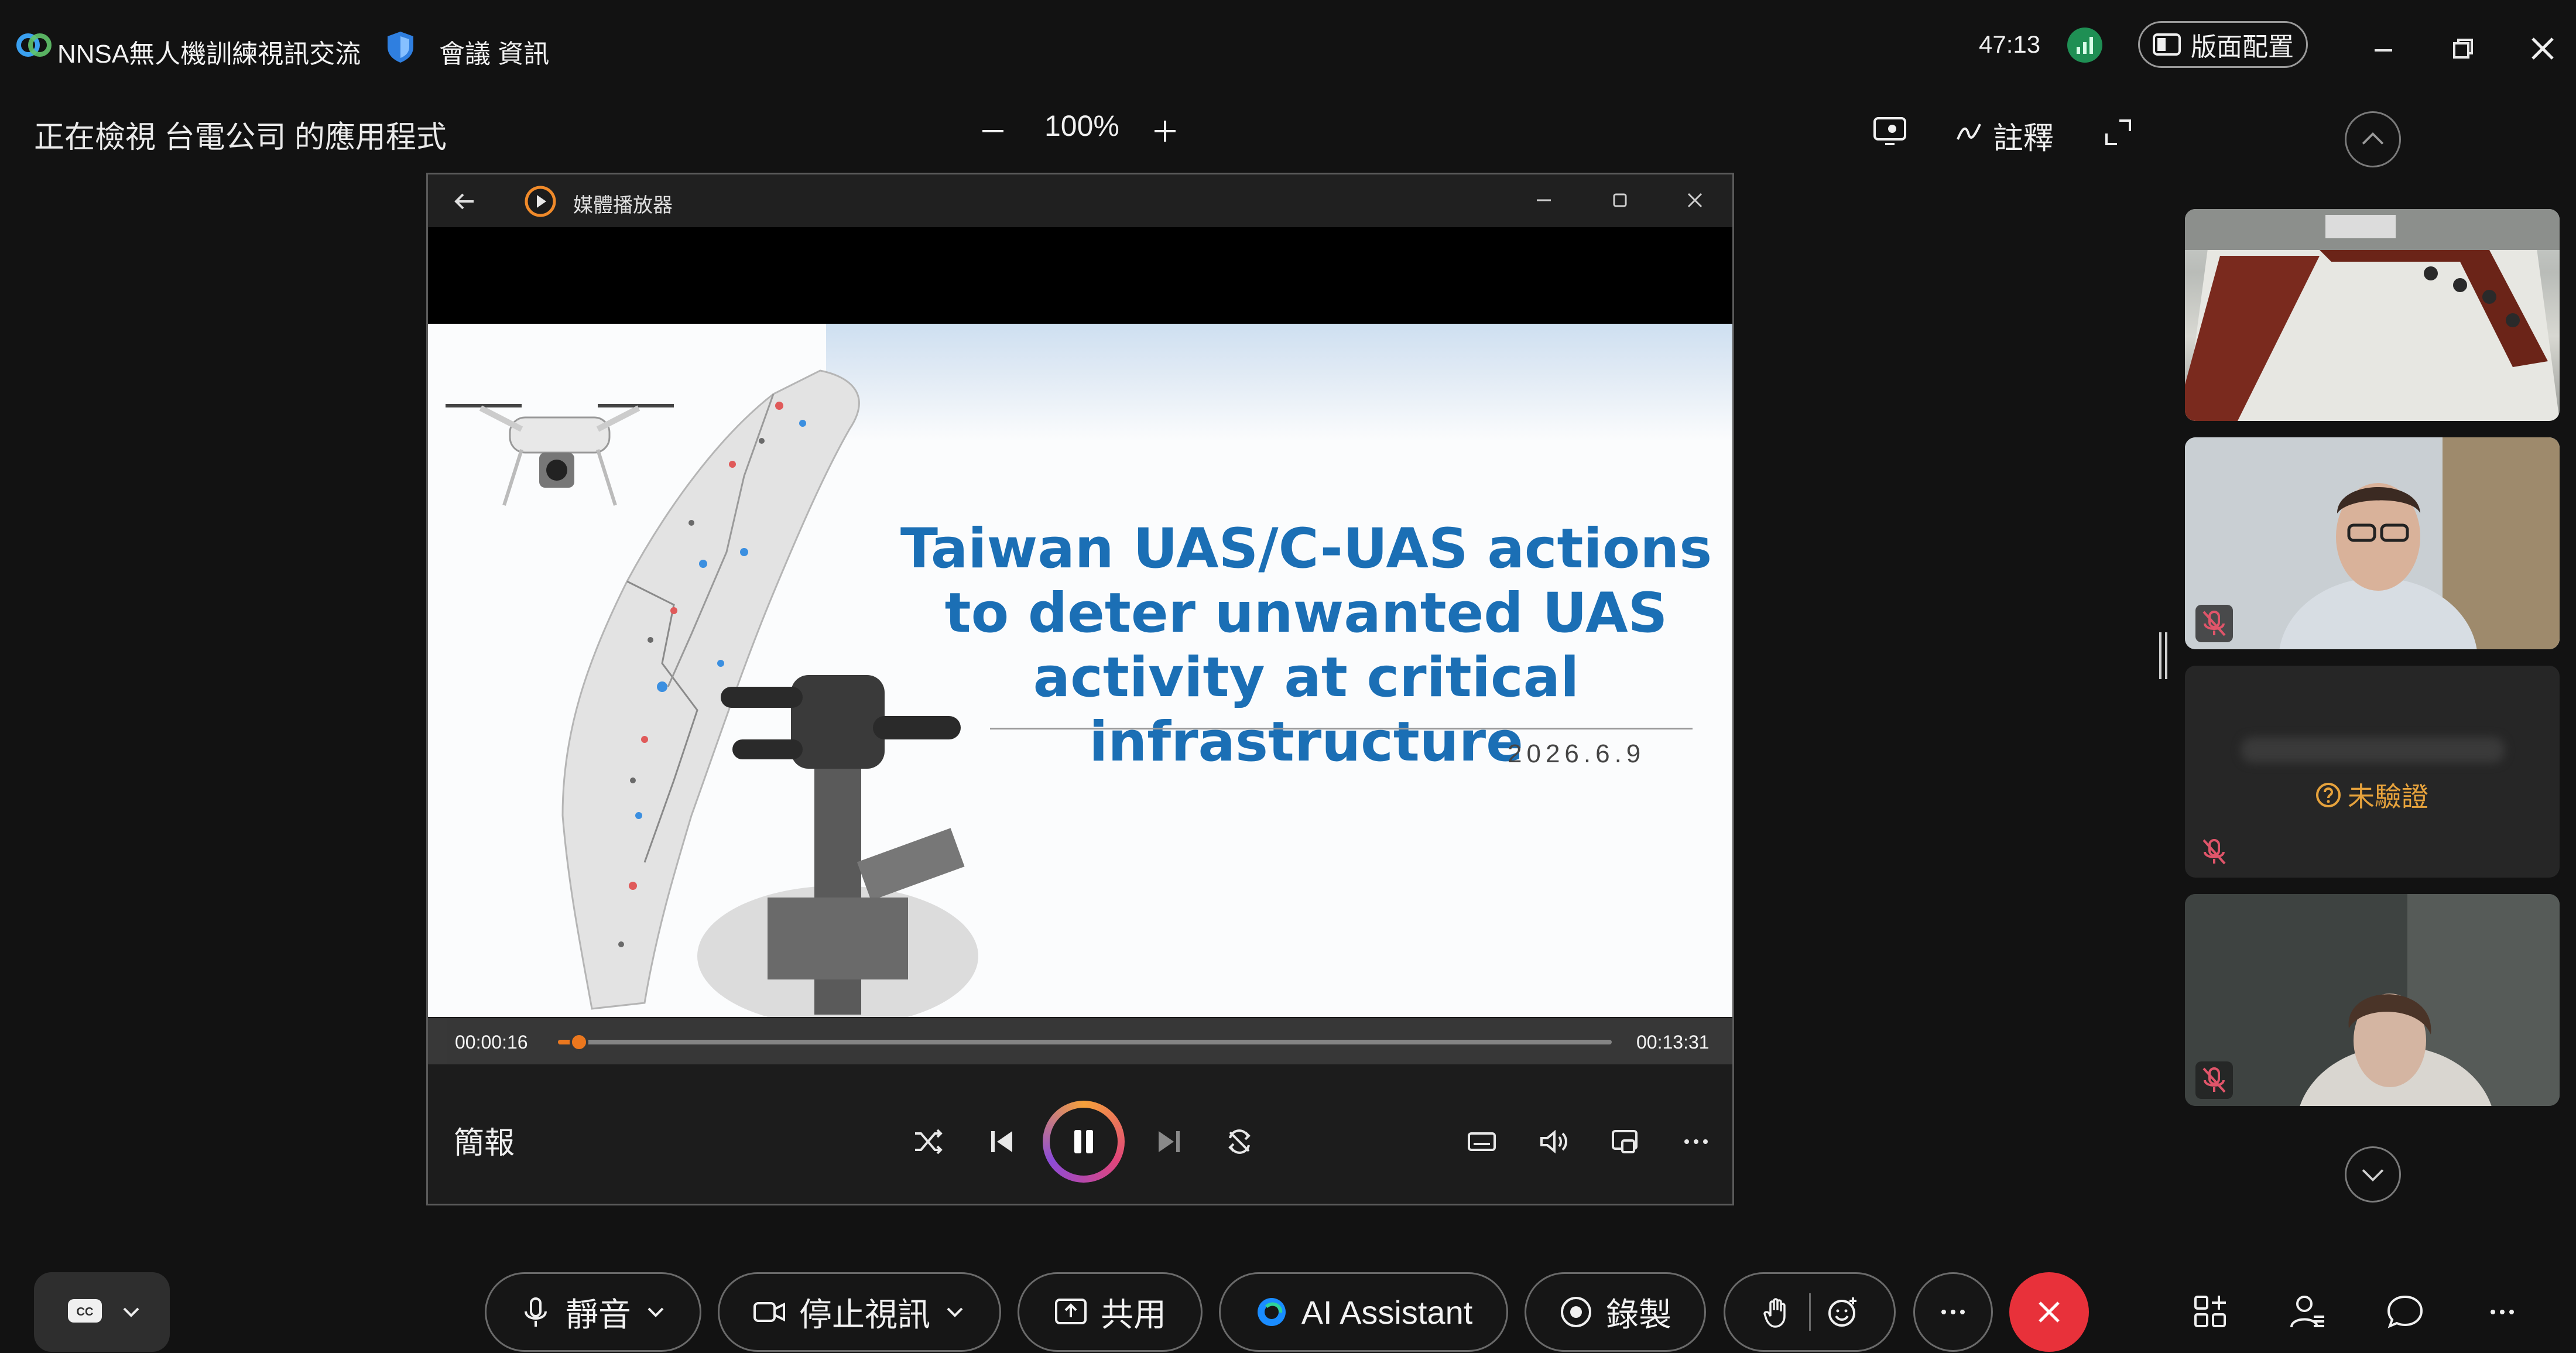 This screenshot has height=1353, width=2576. What do you see at coordinates (928, 1141) in the screenshot?
I see `shuffle-icon` at bounding box center [928, 1141].